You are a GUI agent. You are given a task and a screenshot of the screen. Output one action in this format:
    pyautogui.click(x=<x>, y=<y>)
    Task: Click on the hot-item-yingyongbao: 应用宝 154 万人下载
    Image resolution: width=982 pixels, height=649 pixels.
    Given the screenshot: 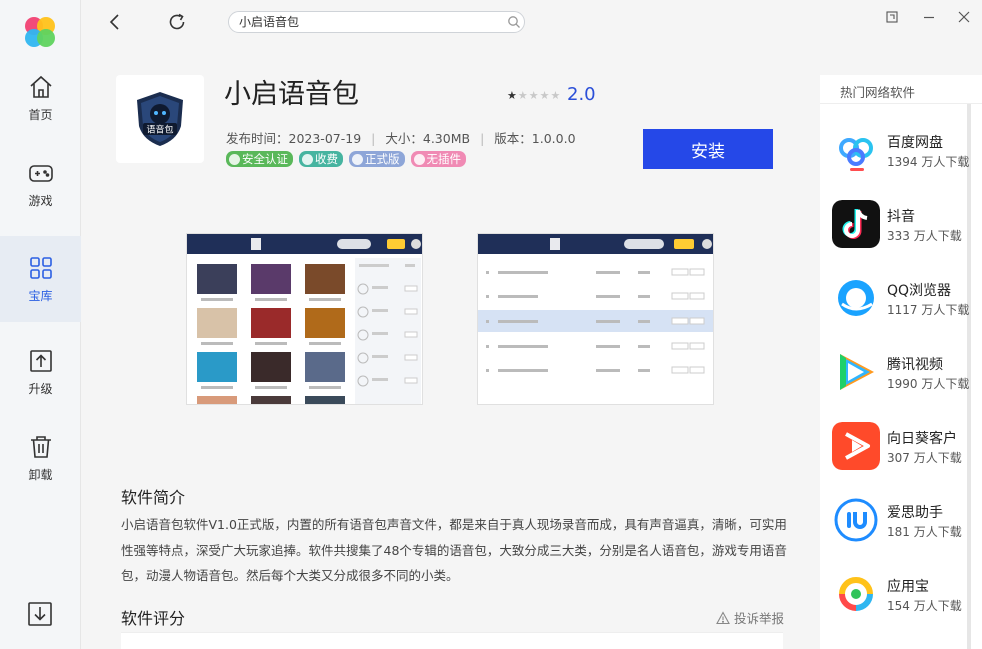 What is the action you would take?
    pyautogui.click(x=902, y=595)
    